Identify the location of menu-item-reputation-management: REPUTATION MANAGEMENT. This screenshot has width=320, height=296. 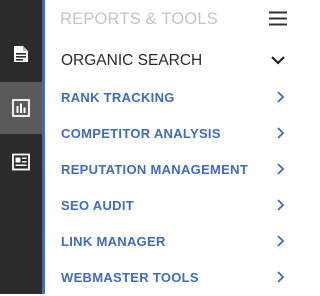
(169, 170).